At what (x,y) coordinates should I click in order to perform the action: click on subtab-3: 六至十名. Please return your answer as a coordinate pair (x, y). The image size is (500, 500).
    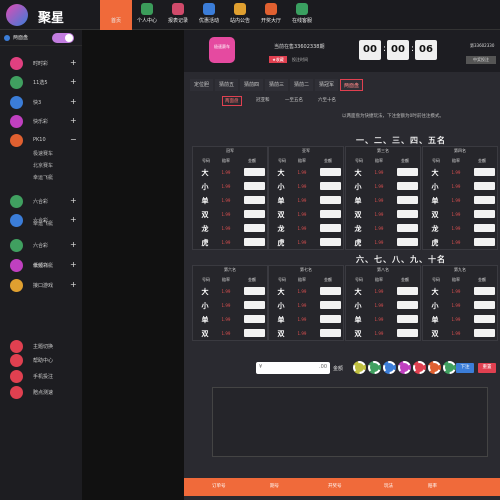
    Looking at the image, I should click on (327, 101).